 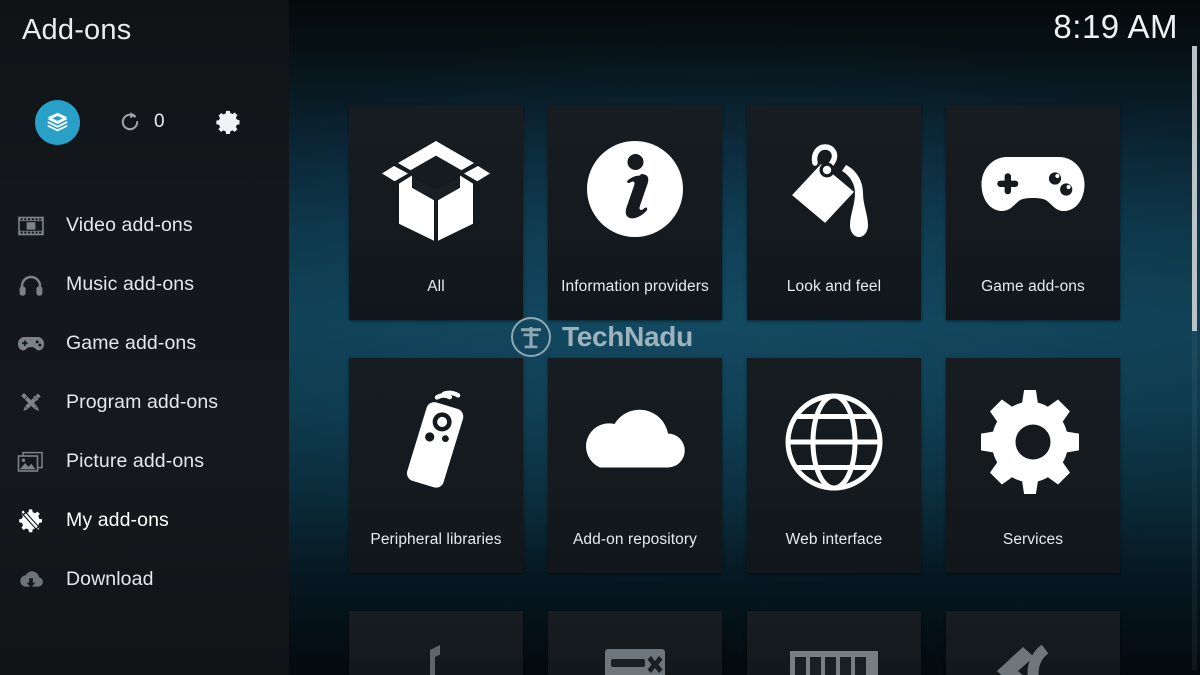 I want to click on tile-game-add-ons: Game add-ons, so click(x=1033, y=212).